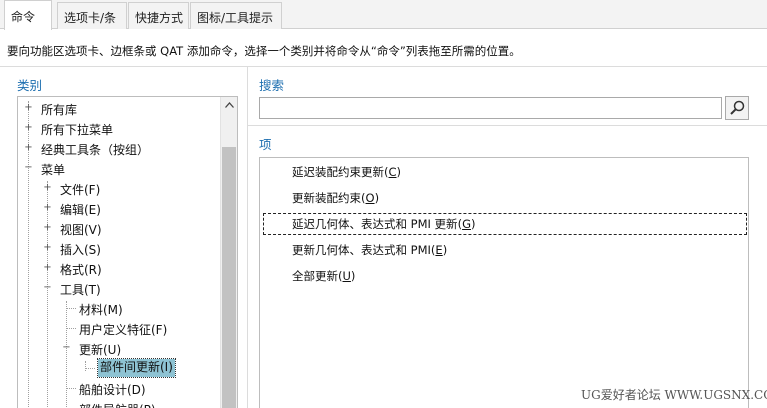 The width and height of the screenshot is (767, 408). What do you see at coordinates (315, 276) in the screenshot?
I see `command-item-text: 全部更新` at bounding box center [315, 276].